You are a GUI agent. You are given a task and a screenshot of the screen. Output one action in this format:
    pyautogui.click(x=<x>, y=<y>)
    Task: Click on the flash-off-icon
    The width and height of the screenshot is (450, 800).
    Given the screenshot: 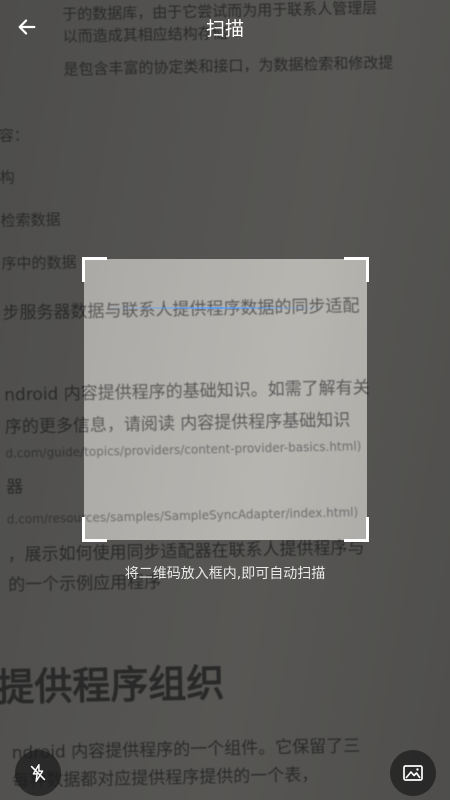 What is the action you would take?
    pyautogui.click(x=38, y=773)
    